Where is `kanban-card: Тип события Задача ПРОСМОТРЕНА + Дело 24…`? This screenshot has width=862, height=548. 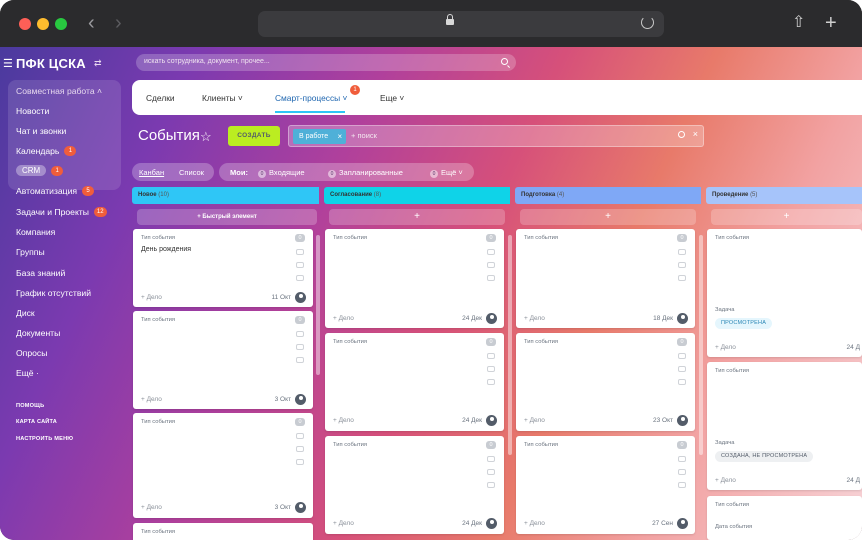 kanban-card: Тип события Задача ПРОСМОТРЕНА + Дело 24… is located at coordinates (784, 293).